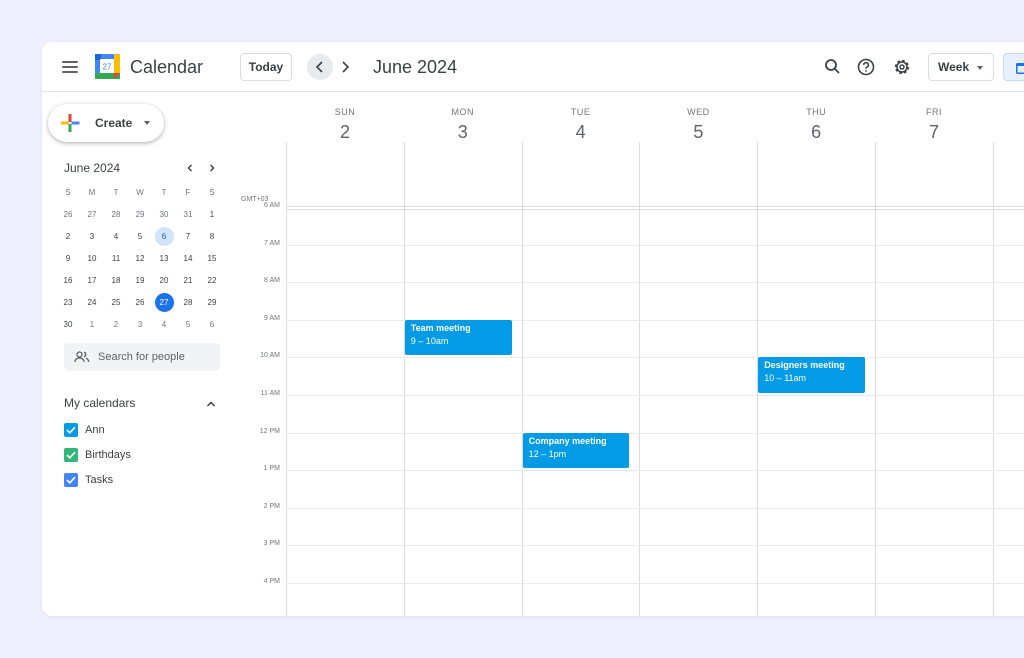 The image size is (1024, 658). I want to click on calendar-item-label: Ann, so click(95, 430).